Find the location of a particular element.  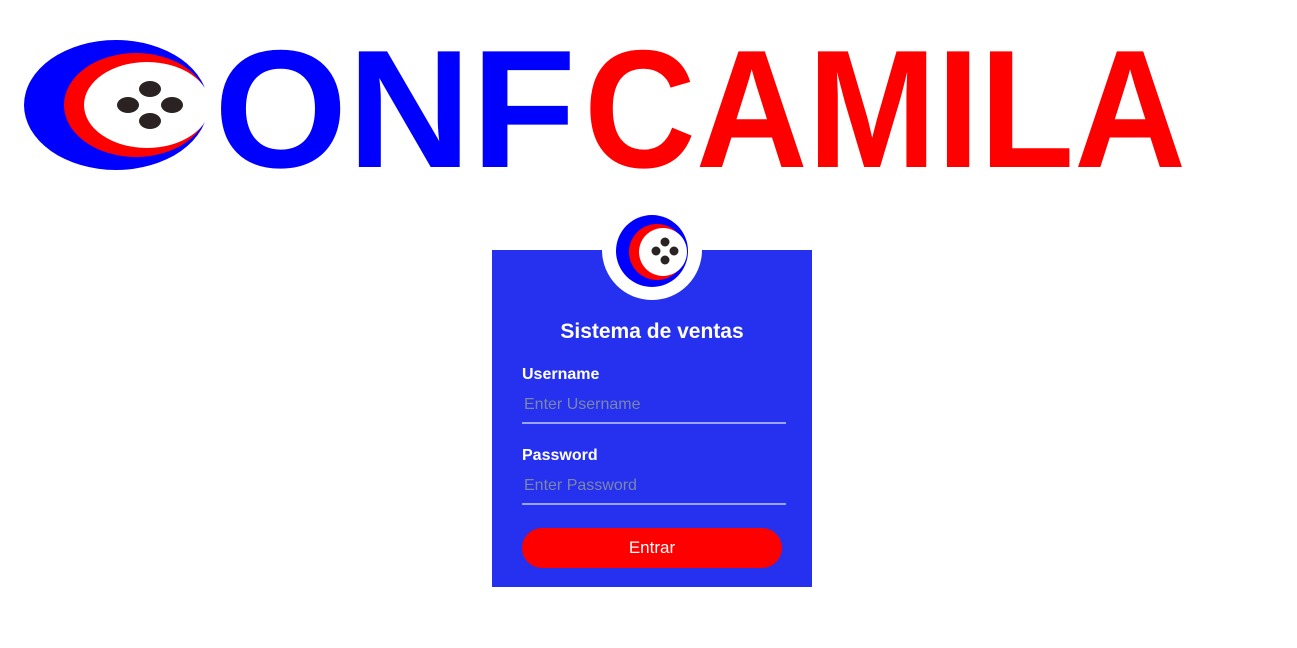

login-avatar is located at coordinates (652, 250).